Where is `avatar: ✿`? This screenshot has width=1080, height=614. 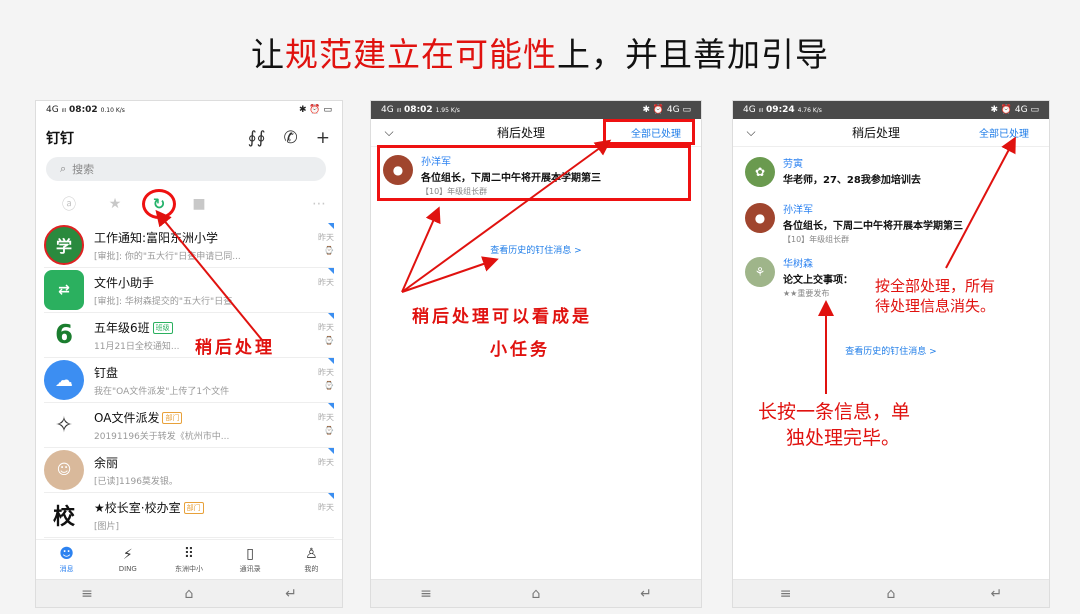
avatar: ✿ is located at coordinates (760, 172).